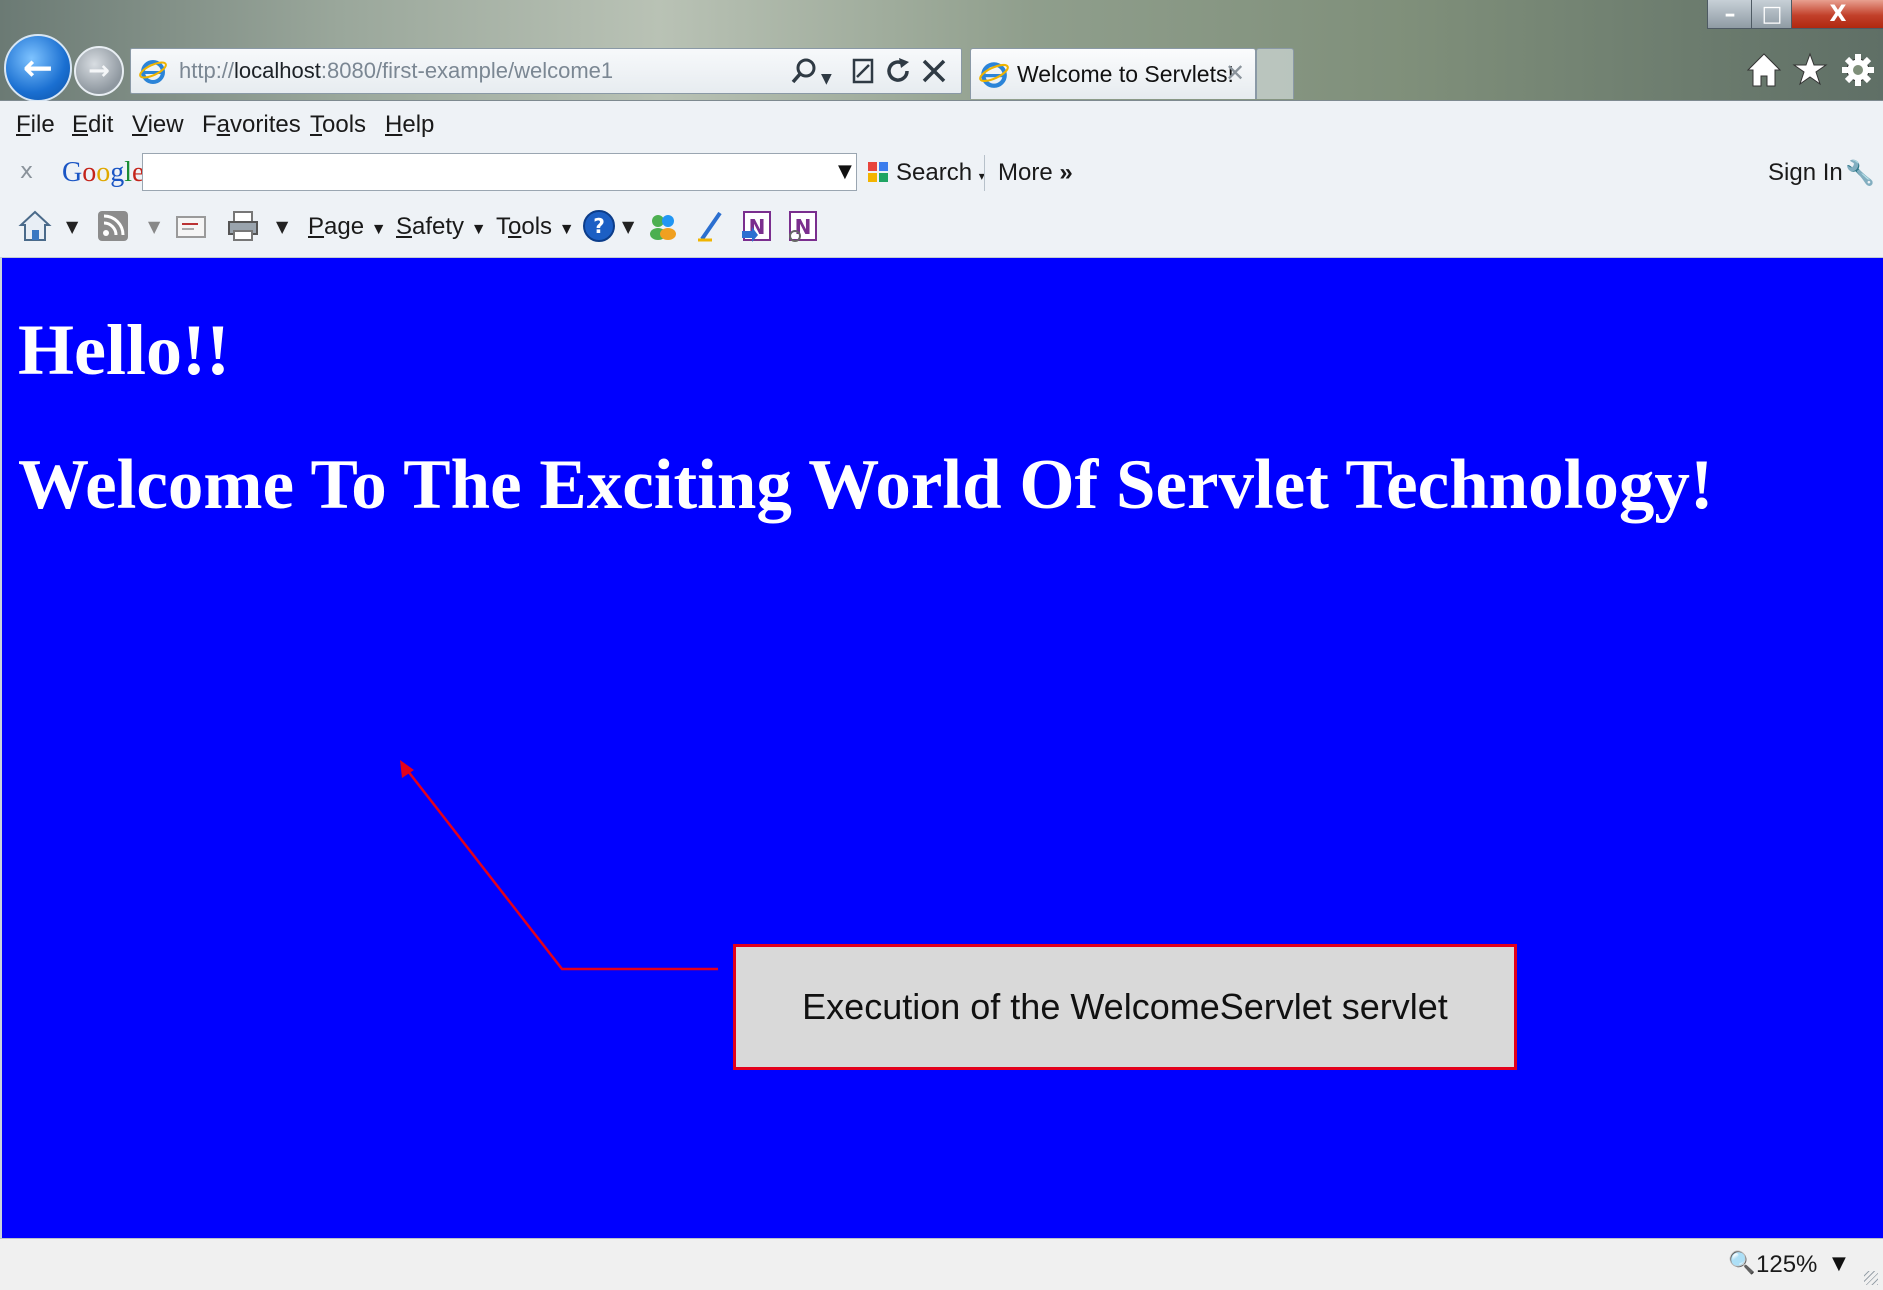 This screenshot has height=1290, width=1883. Describe the element at coordinates (1035, 173) in the screenshot. I see `google-more-button: More »` at that location.